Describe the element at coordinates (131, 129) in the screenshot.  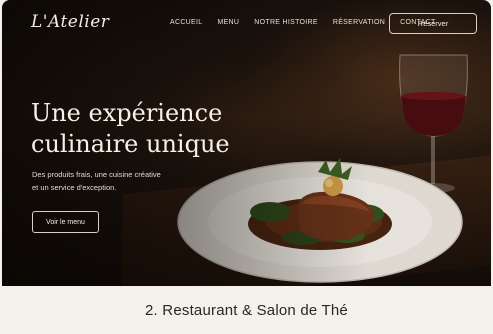
I see `hero-headline: Une expérience culinaire unique` at that location.